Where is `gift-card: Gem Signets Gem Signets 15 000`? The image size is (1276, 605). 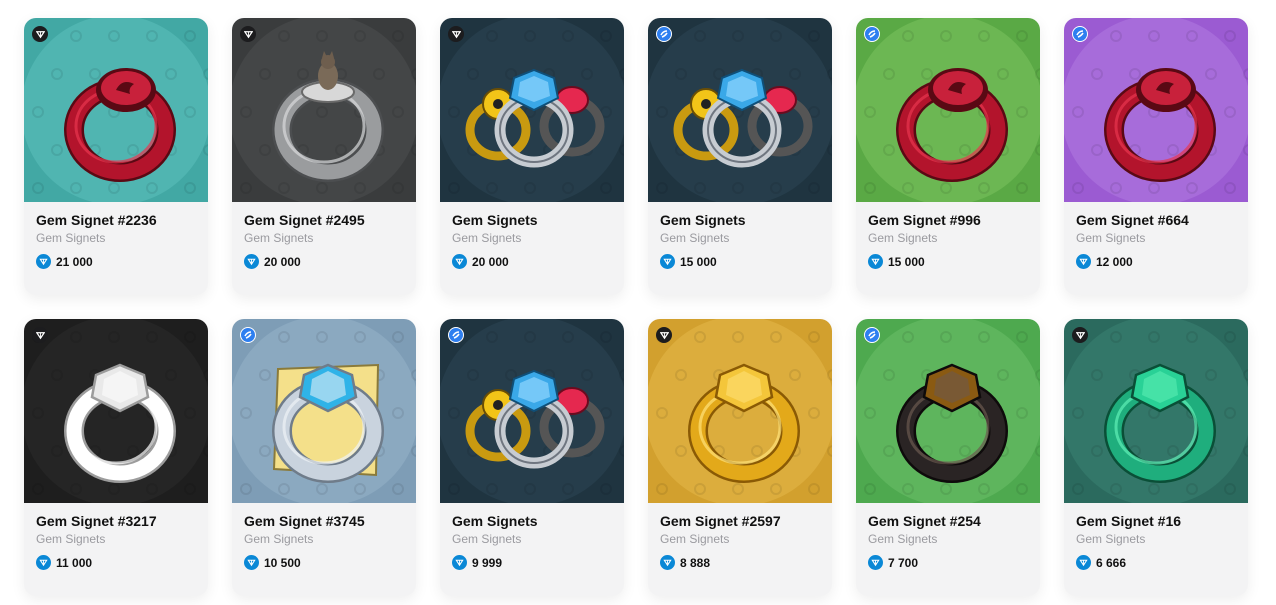
gift-card: Gem Signets Gem Signets 15 000 is located at coordinates (740, 156).